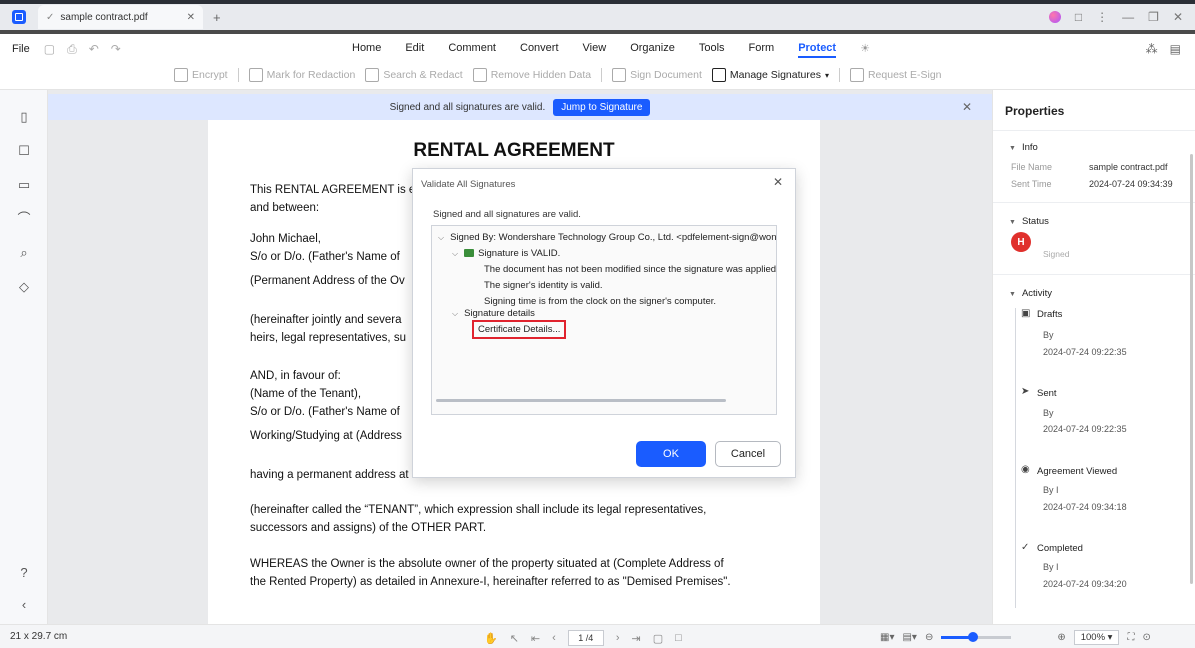 The height and width of the screenshot is (648, 1195). I want to click on tab-title: sample contract.pdf, so click(104, 17).